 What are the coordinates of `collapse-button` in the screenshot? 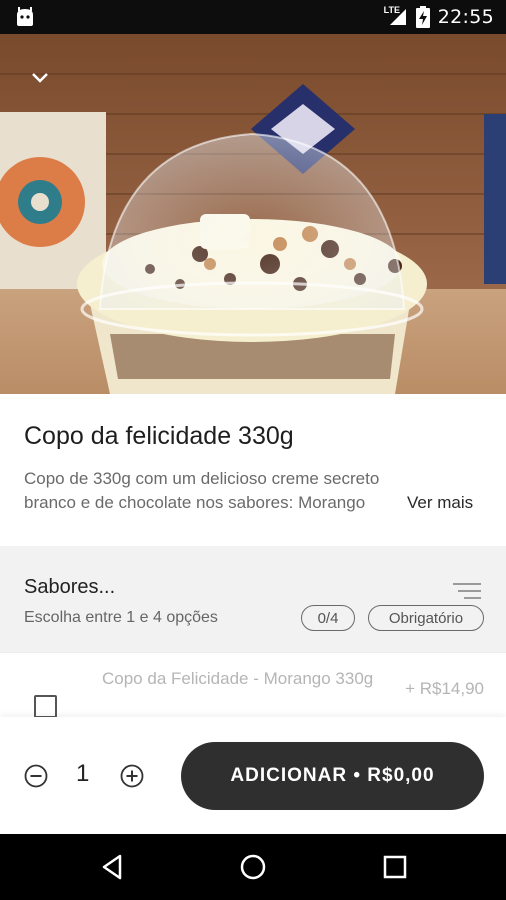 It's located at (40, 78).